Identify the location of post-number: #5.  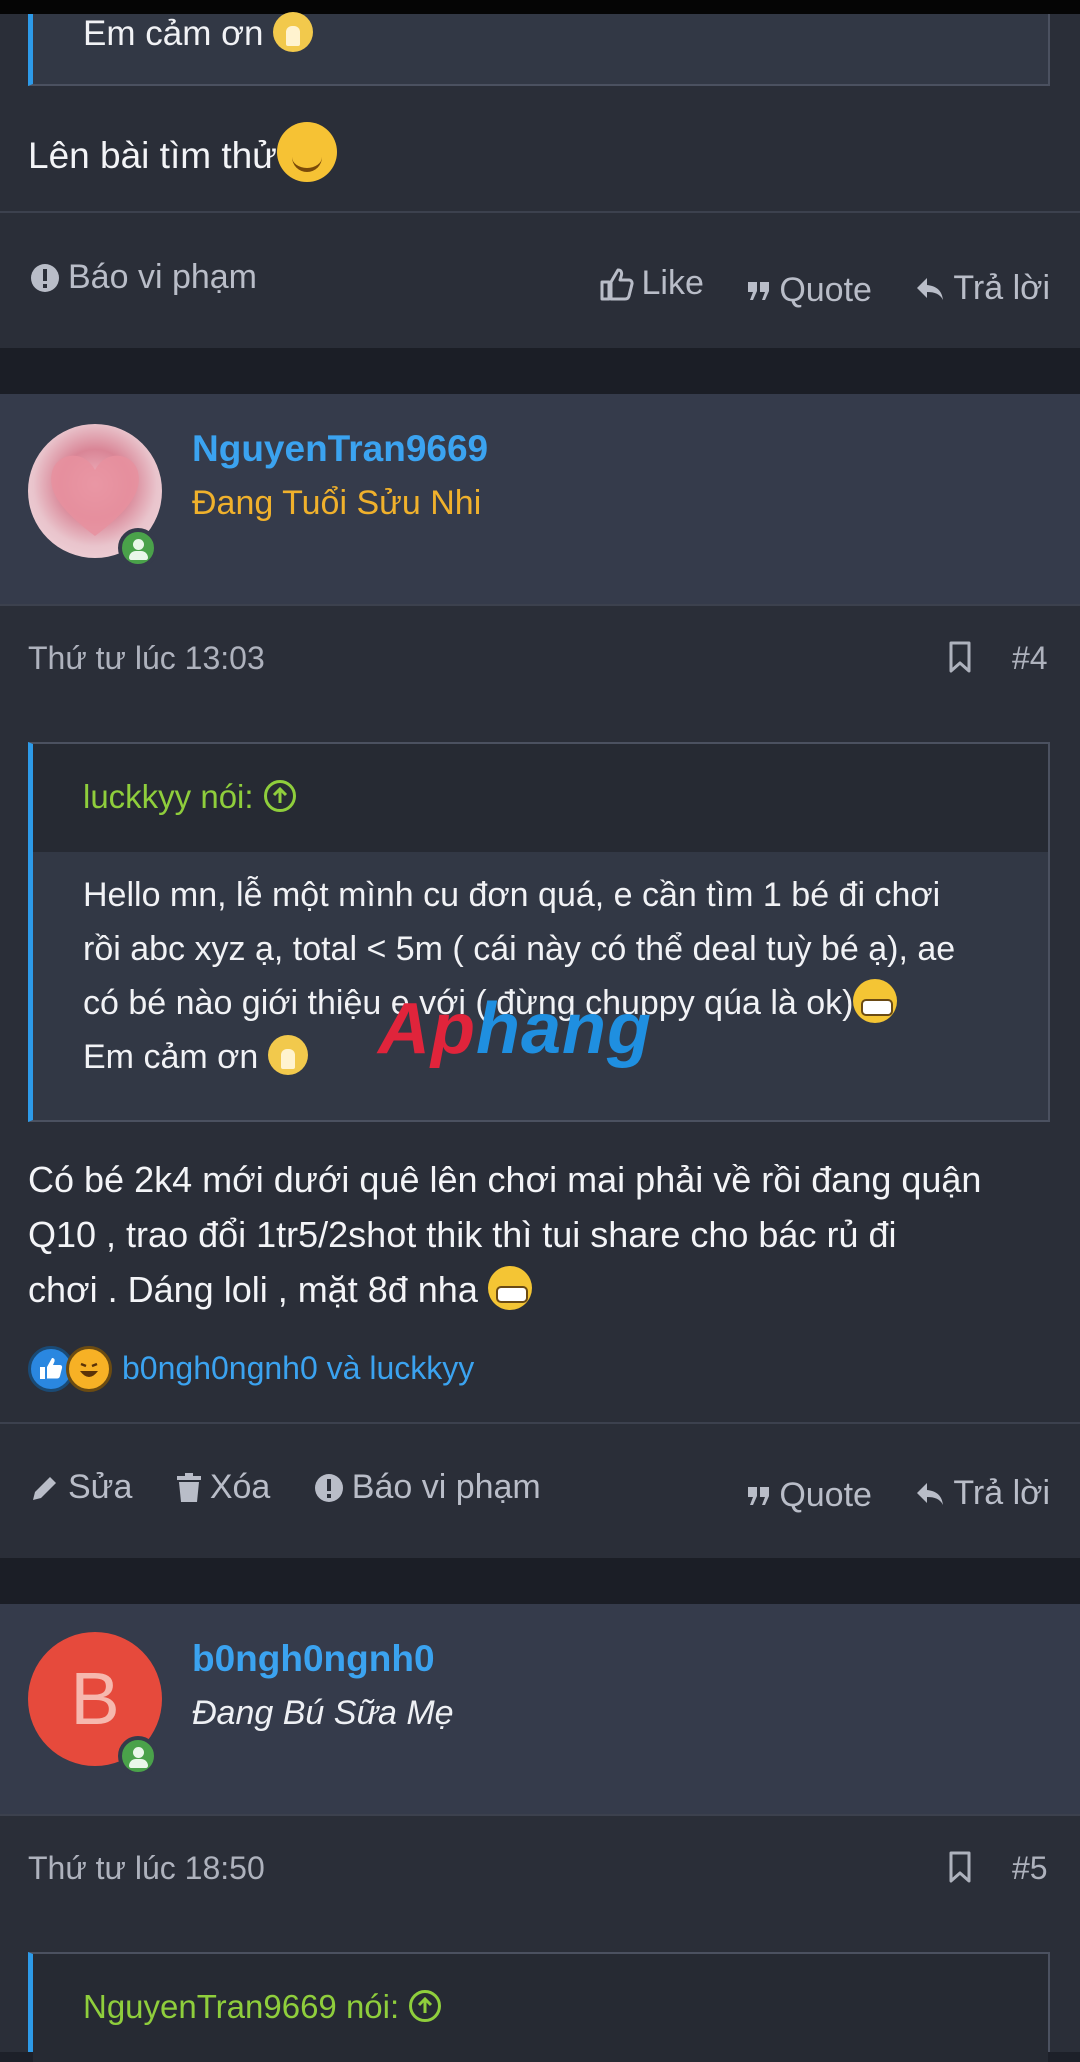
(1030, 1868).